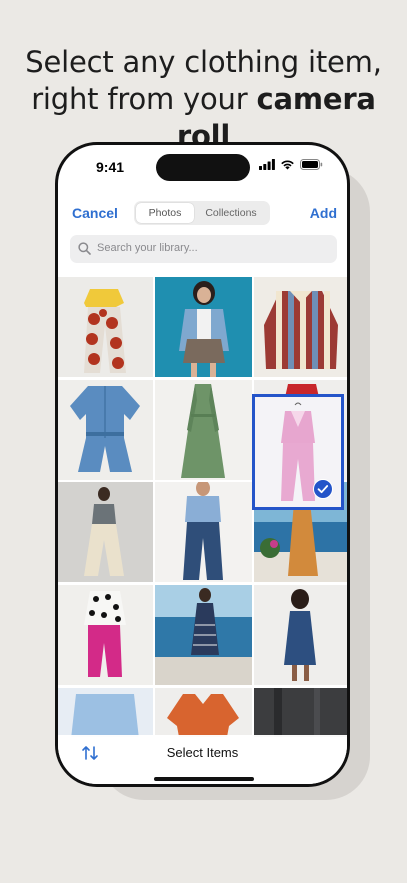 Image resolution: width=407 pixels, height=883 pixels. I want to click on photo-striped-shirt, so click(300, 327).